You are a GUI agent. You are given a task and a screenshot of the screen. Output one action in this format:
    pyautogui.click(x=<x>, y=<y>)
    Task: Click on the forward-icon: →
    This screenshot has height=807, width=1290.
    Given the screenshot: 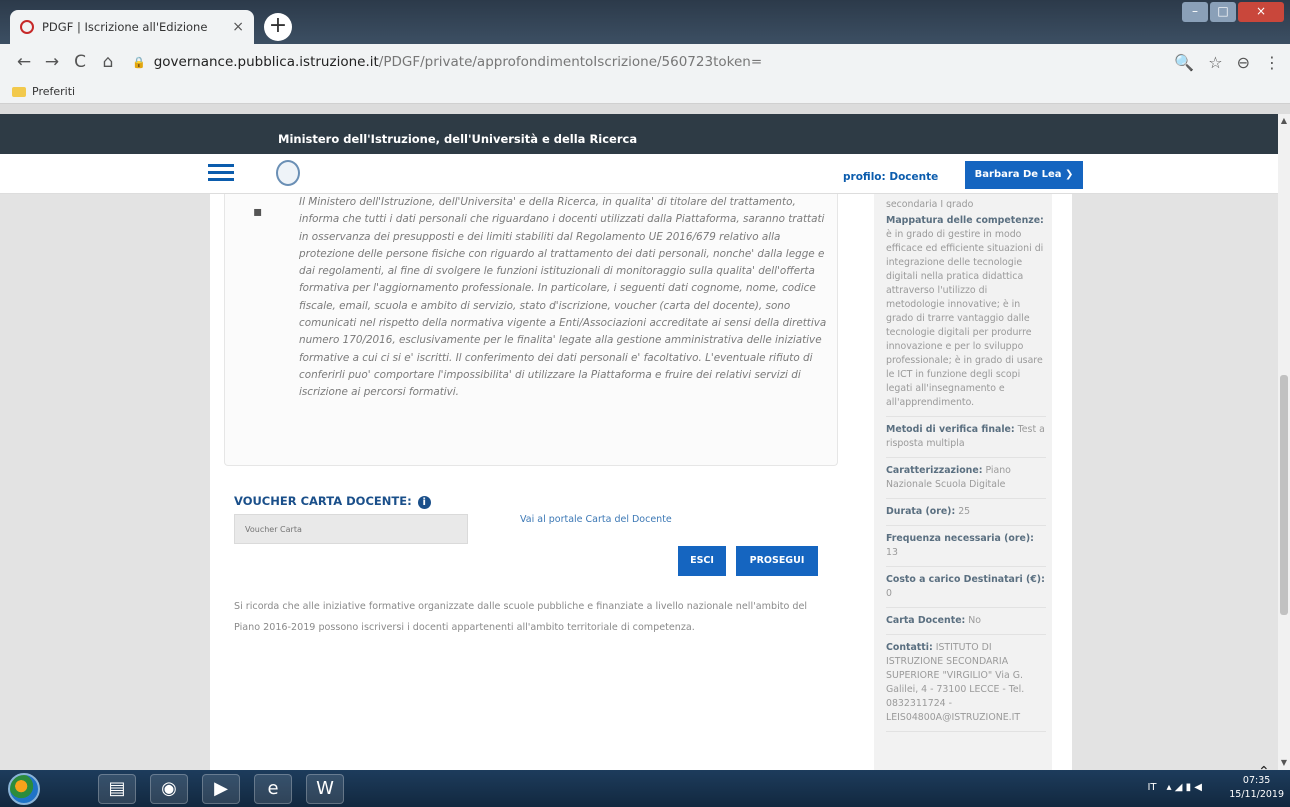 What is the action you would take?
    pyautogui.click(x=52, y=62)
    